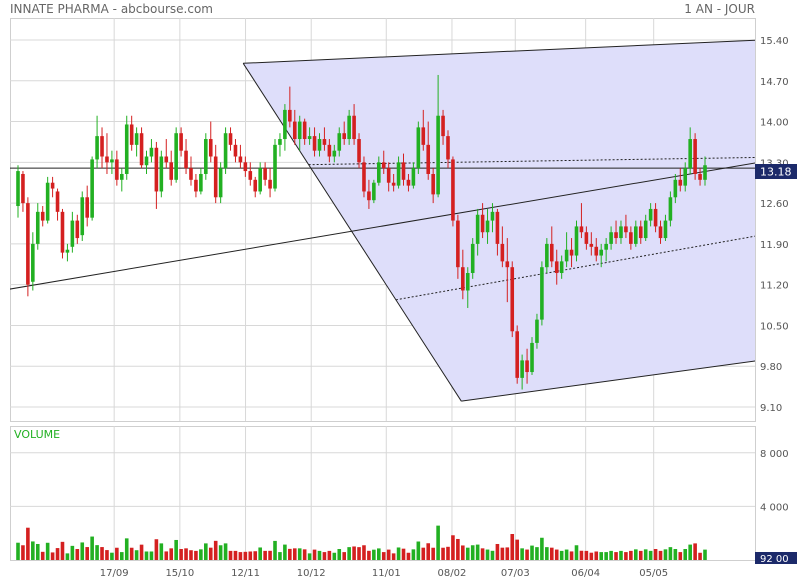 The image size is (800, 580). What do you see at coordinates (774, 326) in the screenshot?
I see `price-tick-label: 10.50` at bounding box center [774, 326].